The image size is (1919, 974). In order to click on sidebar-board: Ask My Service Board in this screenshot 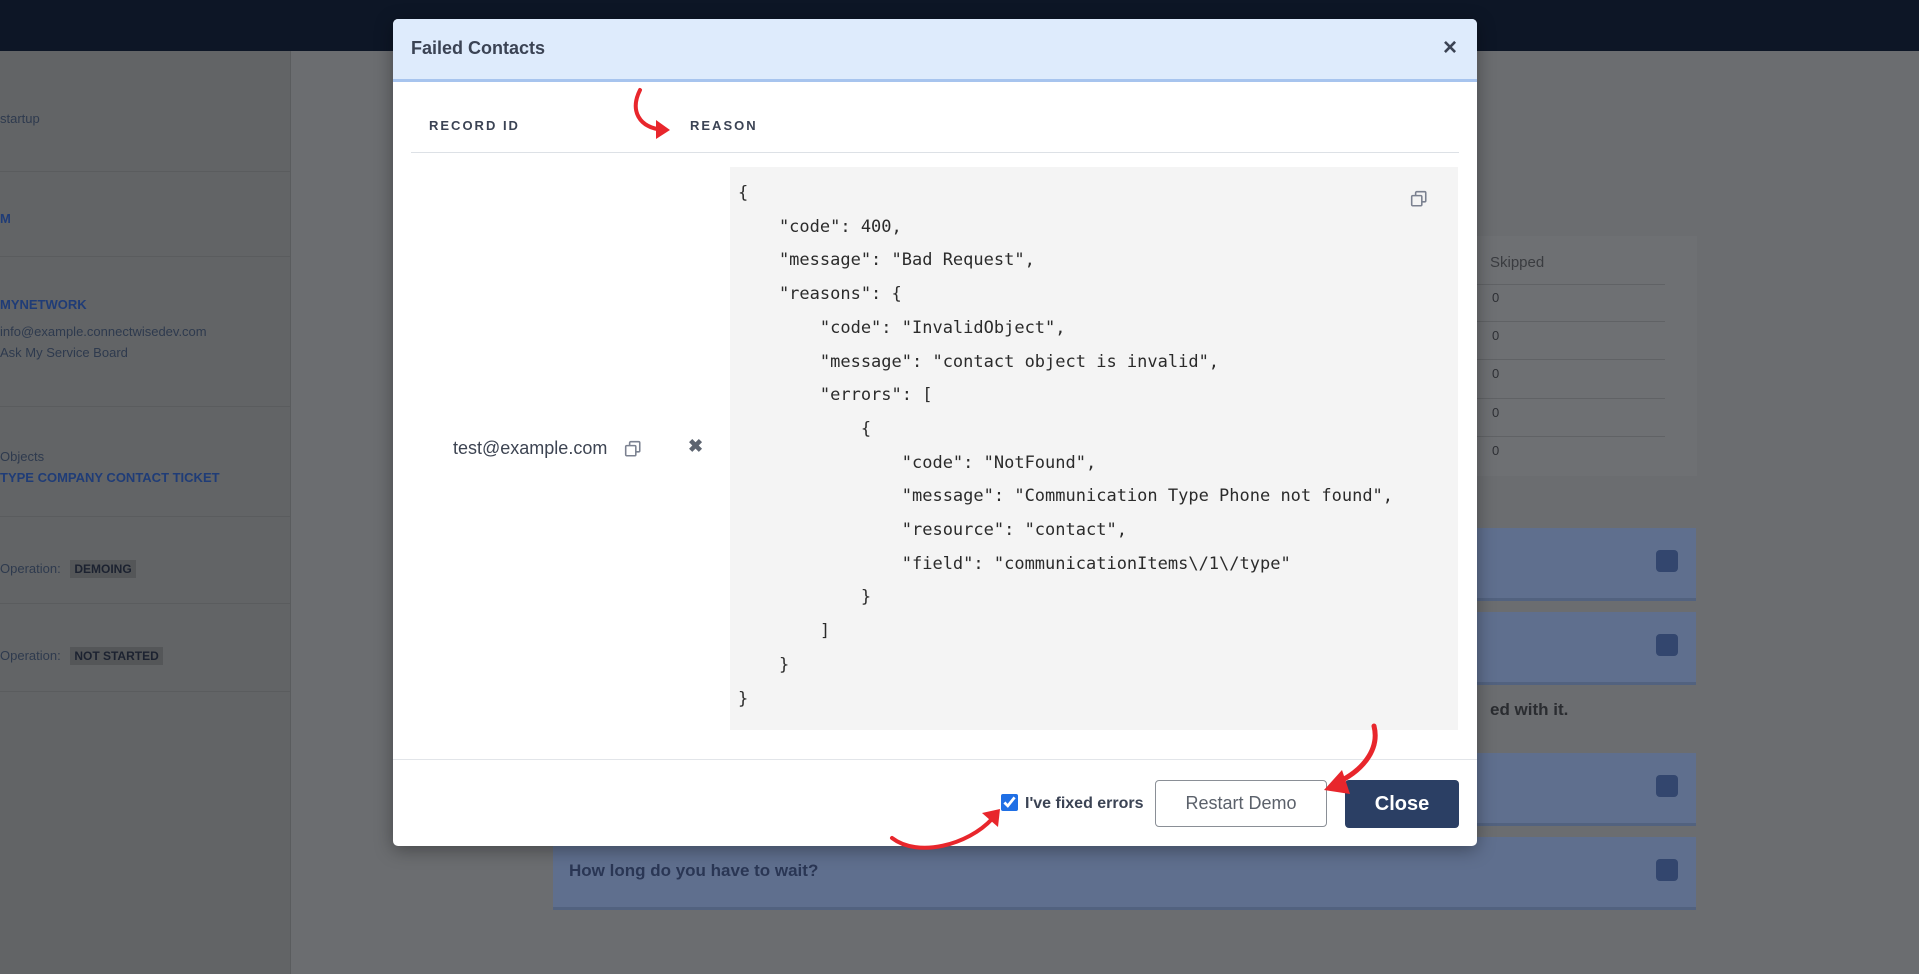, I will do `click(64, 352)`.